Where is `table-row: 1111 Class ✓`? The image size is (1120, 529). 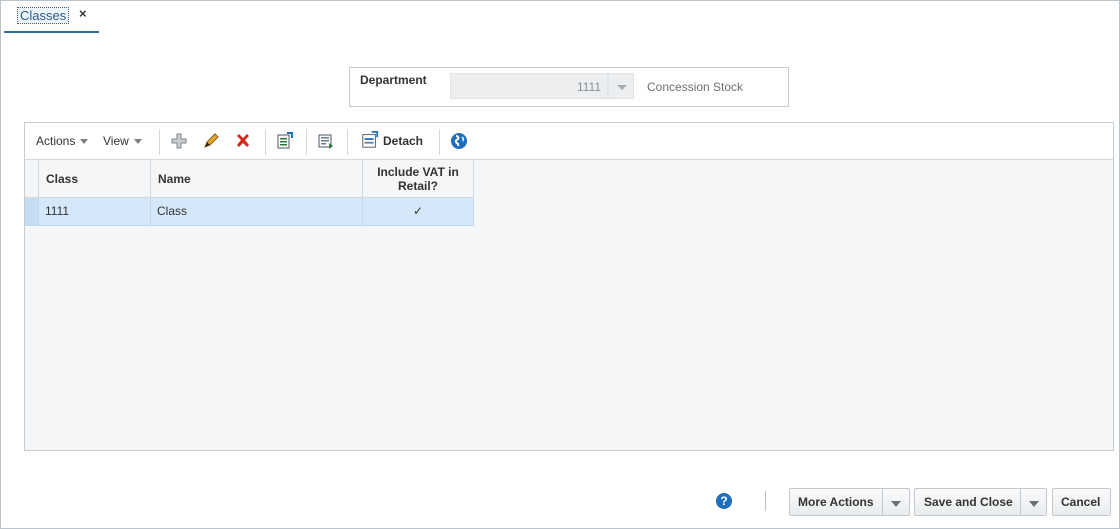 table-row: 1111 Class ✓ is located at coordinates (249, 212).